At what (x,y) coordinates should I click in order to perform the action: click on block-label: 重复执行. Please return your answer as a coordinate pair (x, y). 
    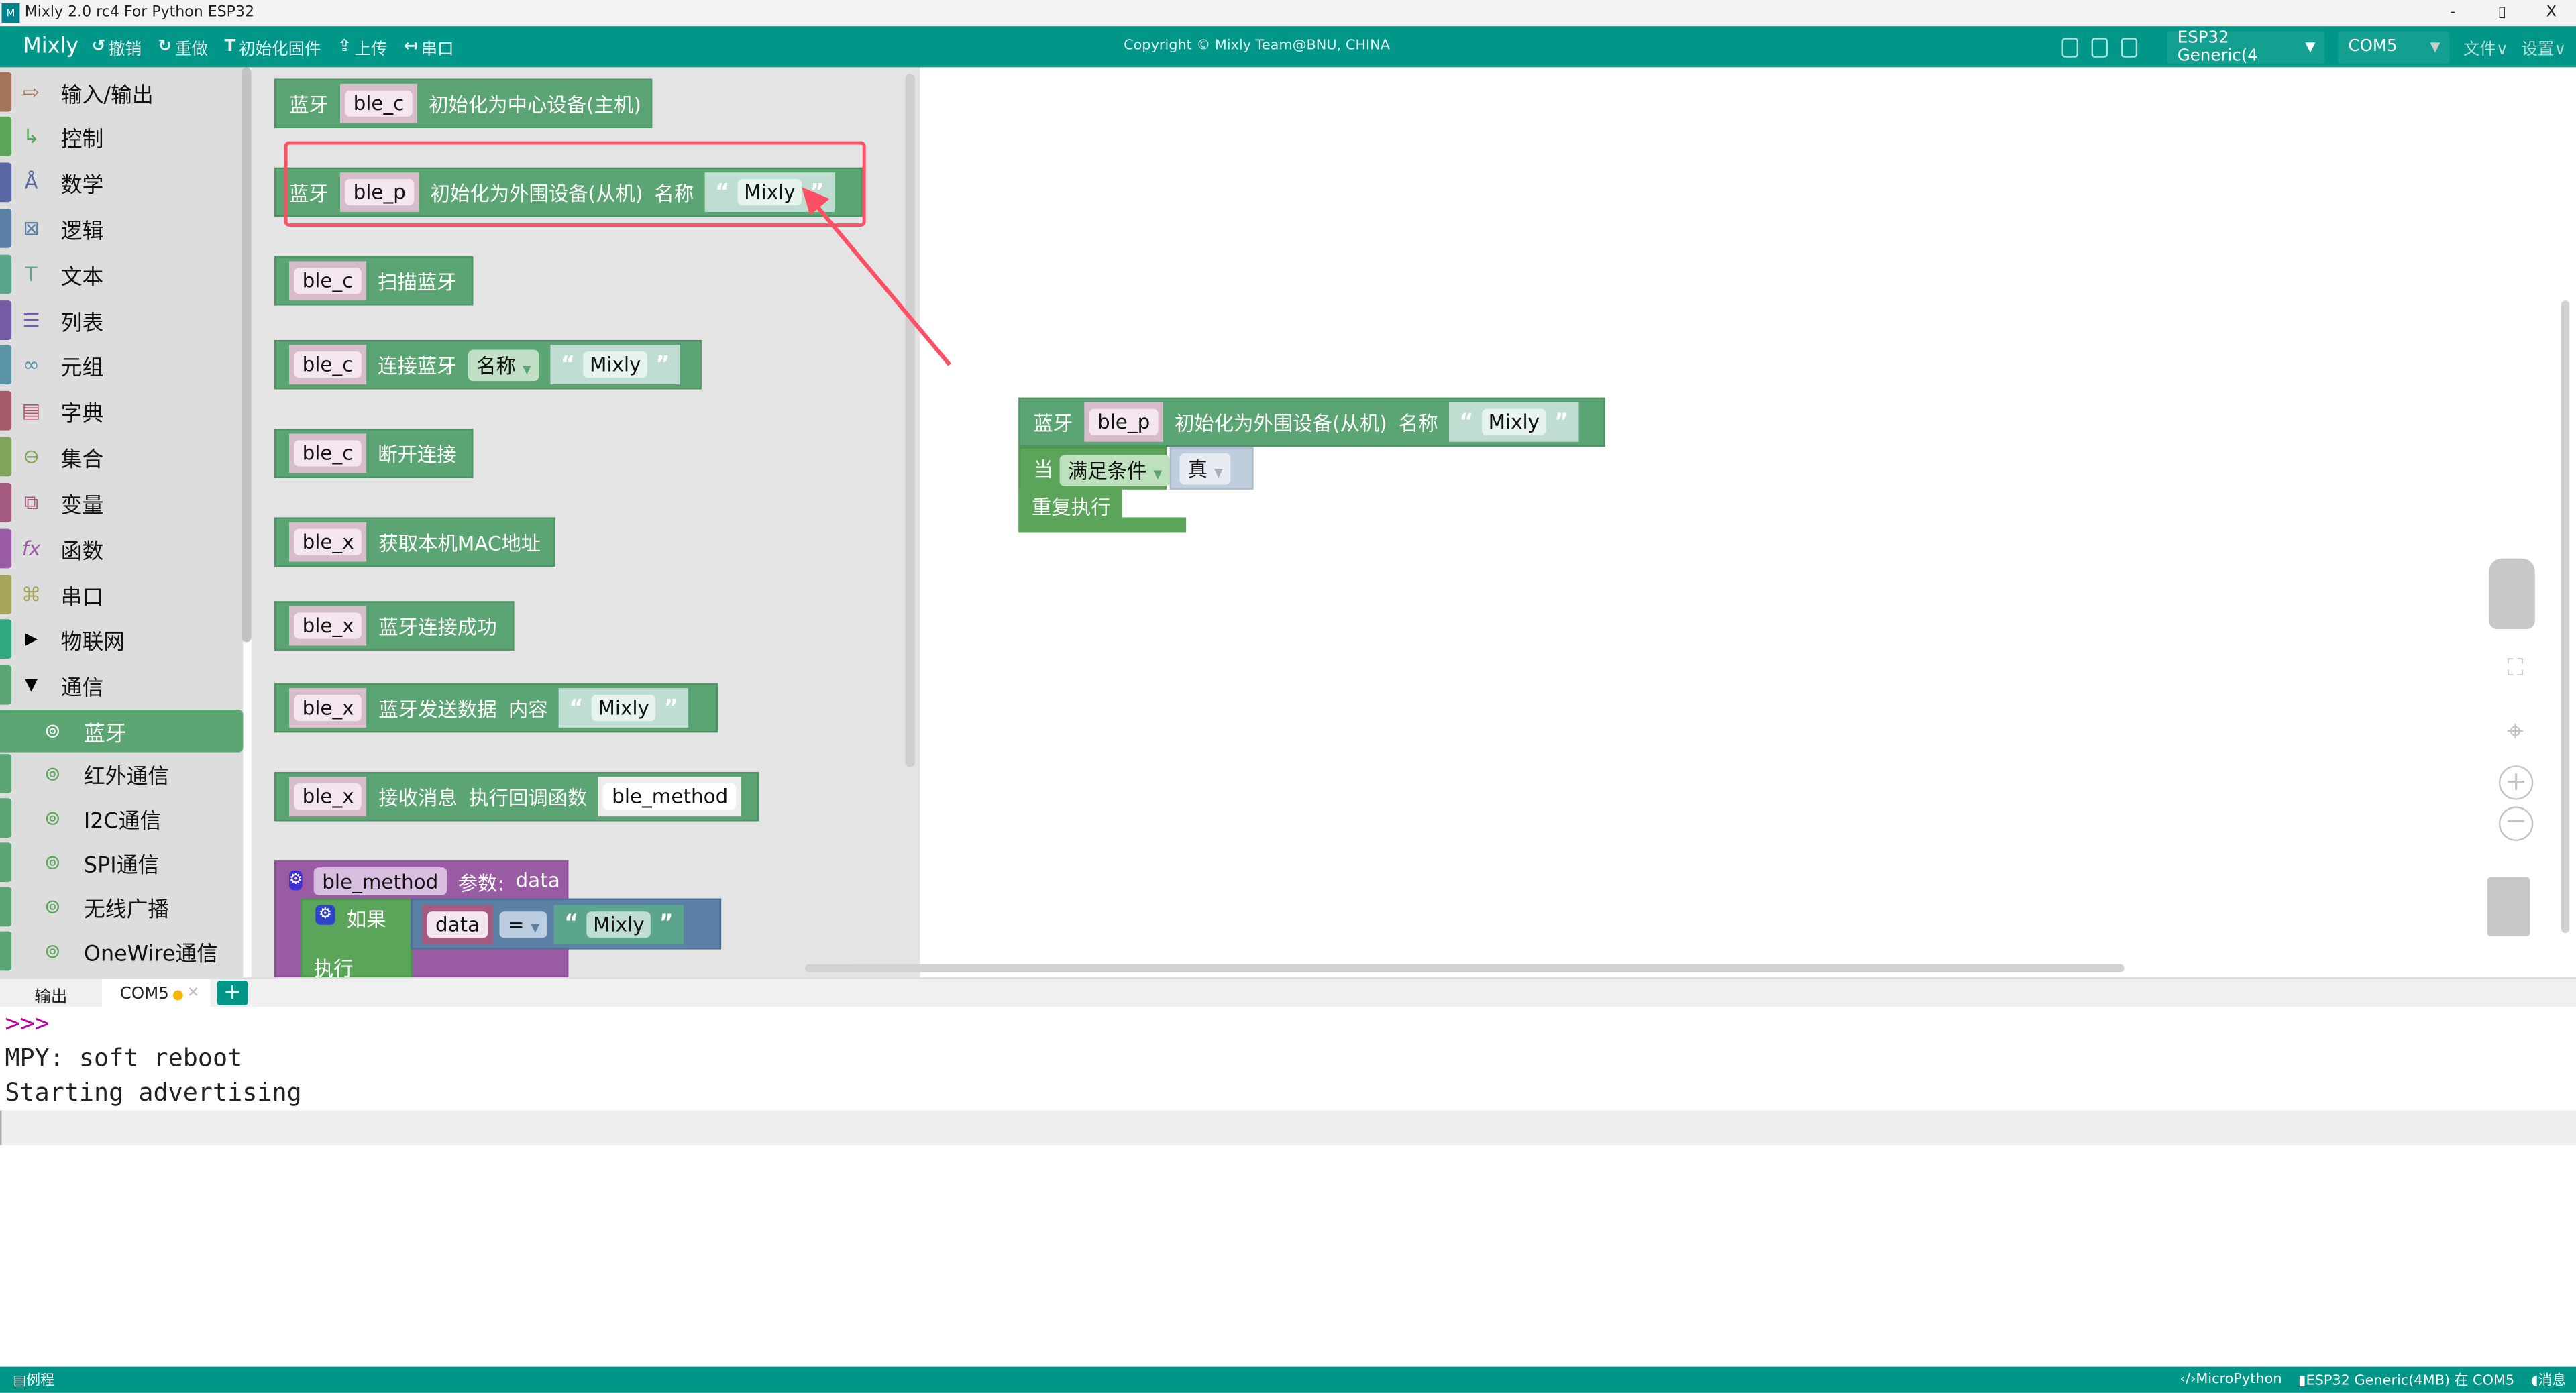
    Looking at the image, I should click on (1071, 508).